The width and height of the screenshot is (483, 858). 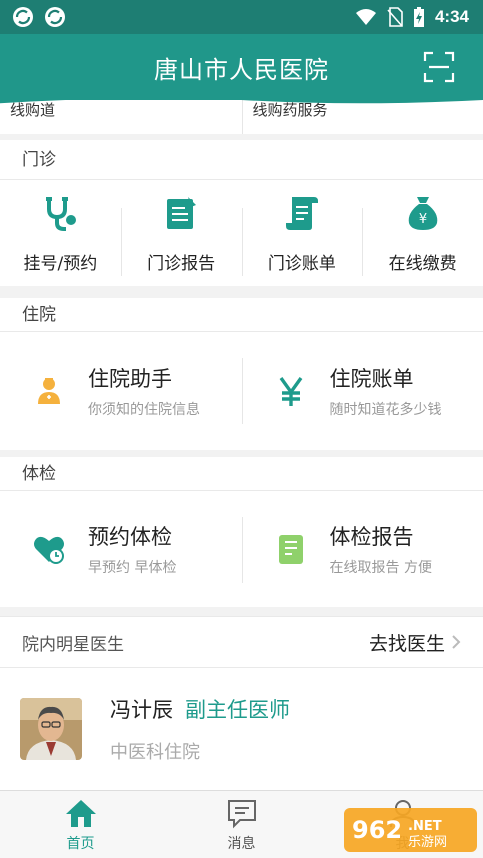 I want to click on tab-home: 首页, so click(x=80, y=824).